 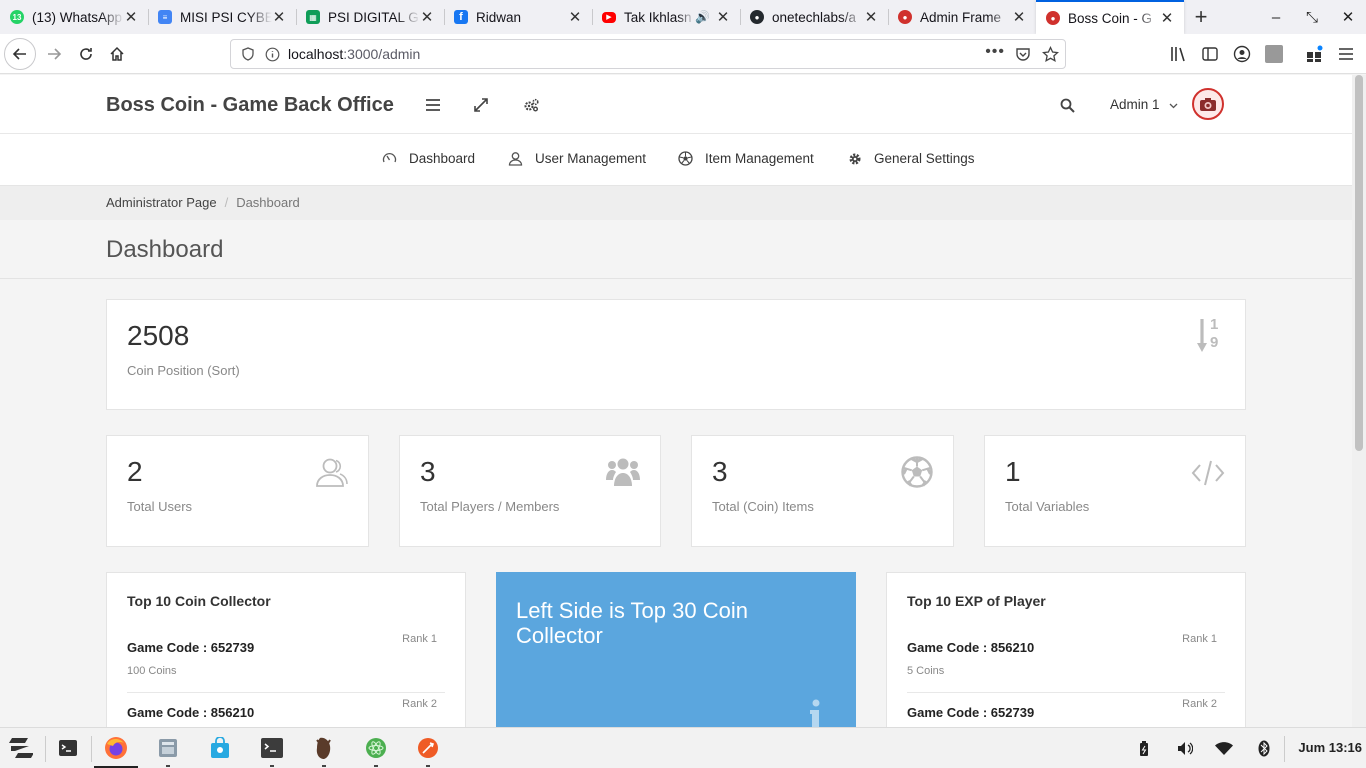 What do you see at coordinates (1276, 17) in the screenshot?
I see `minimize-icon: –` at bounding box center [1276, 17].